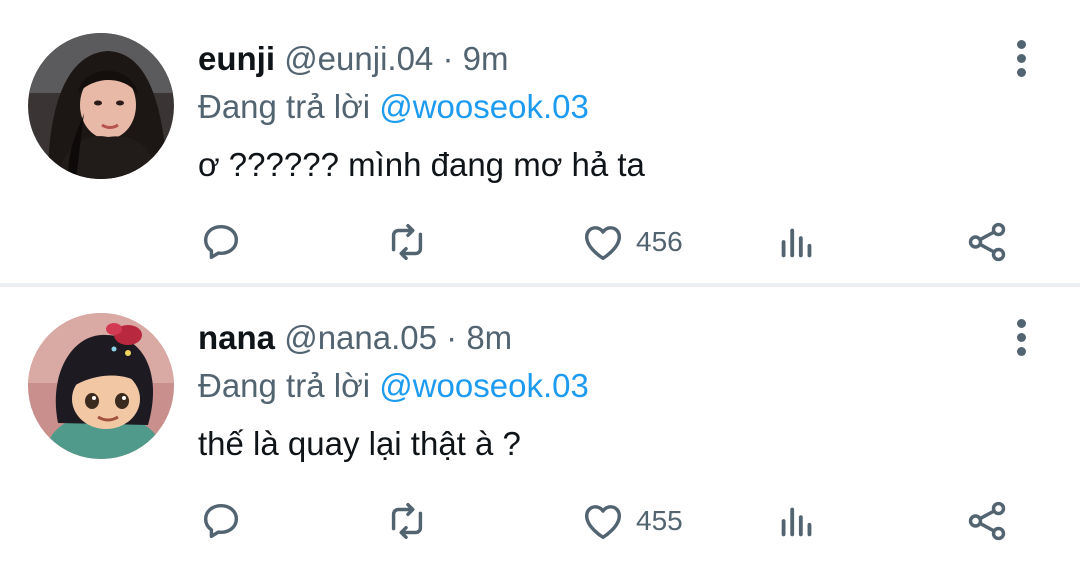 Image resolution: width=1080 pixels, height=563 pixels. What do you see at coordinates (360, 337) in the screenshot?
I see `handle: @nana.05` at bounding box center [360, 337].